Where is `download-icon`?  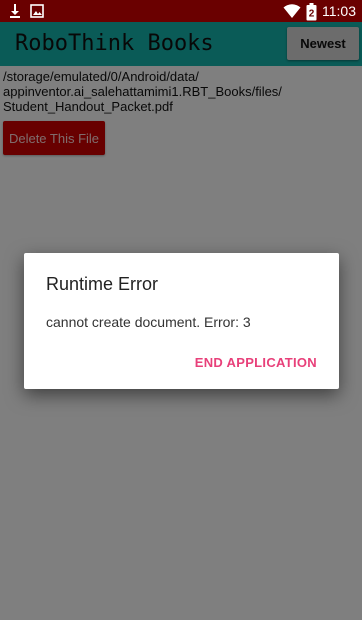
download-icon is located at coordinates (15, 11).